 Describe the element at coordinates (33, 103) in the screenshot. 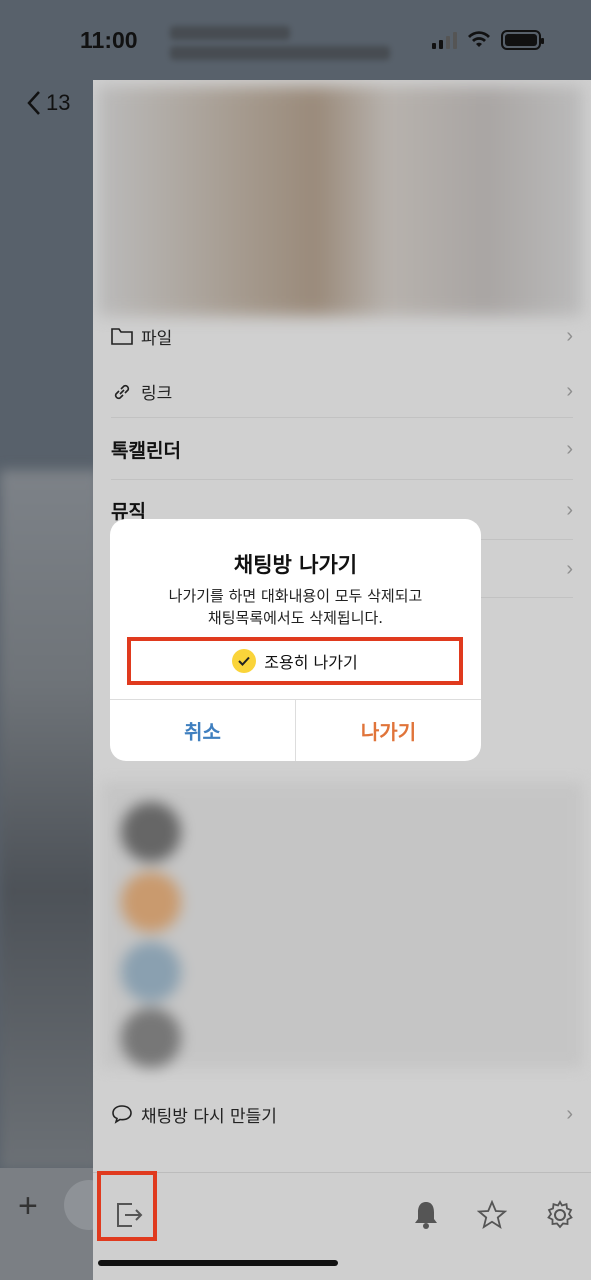

I see `chevron-left-icon` at that location.